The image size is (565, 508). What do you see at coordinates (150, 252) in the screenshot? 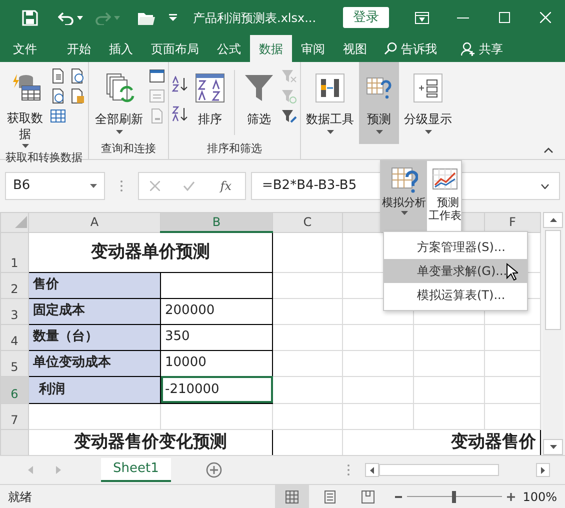
I see `table-title: 变动器单价预测` at bounding box center [150, 252].